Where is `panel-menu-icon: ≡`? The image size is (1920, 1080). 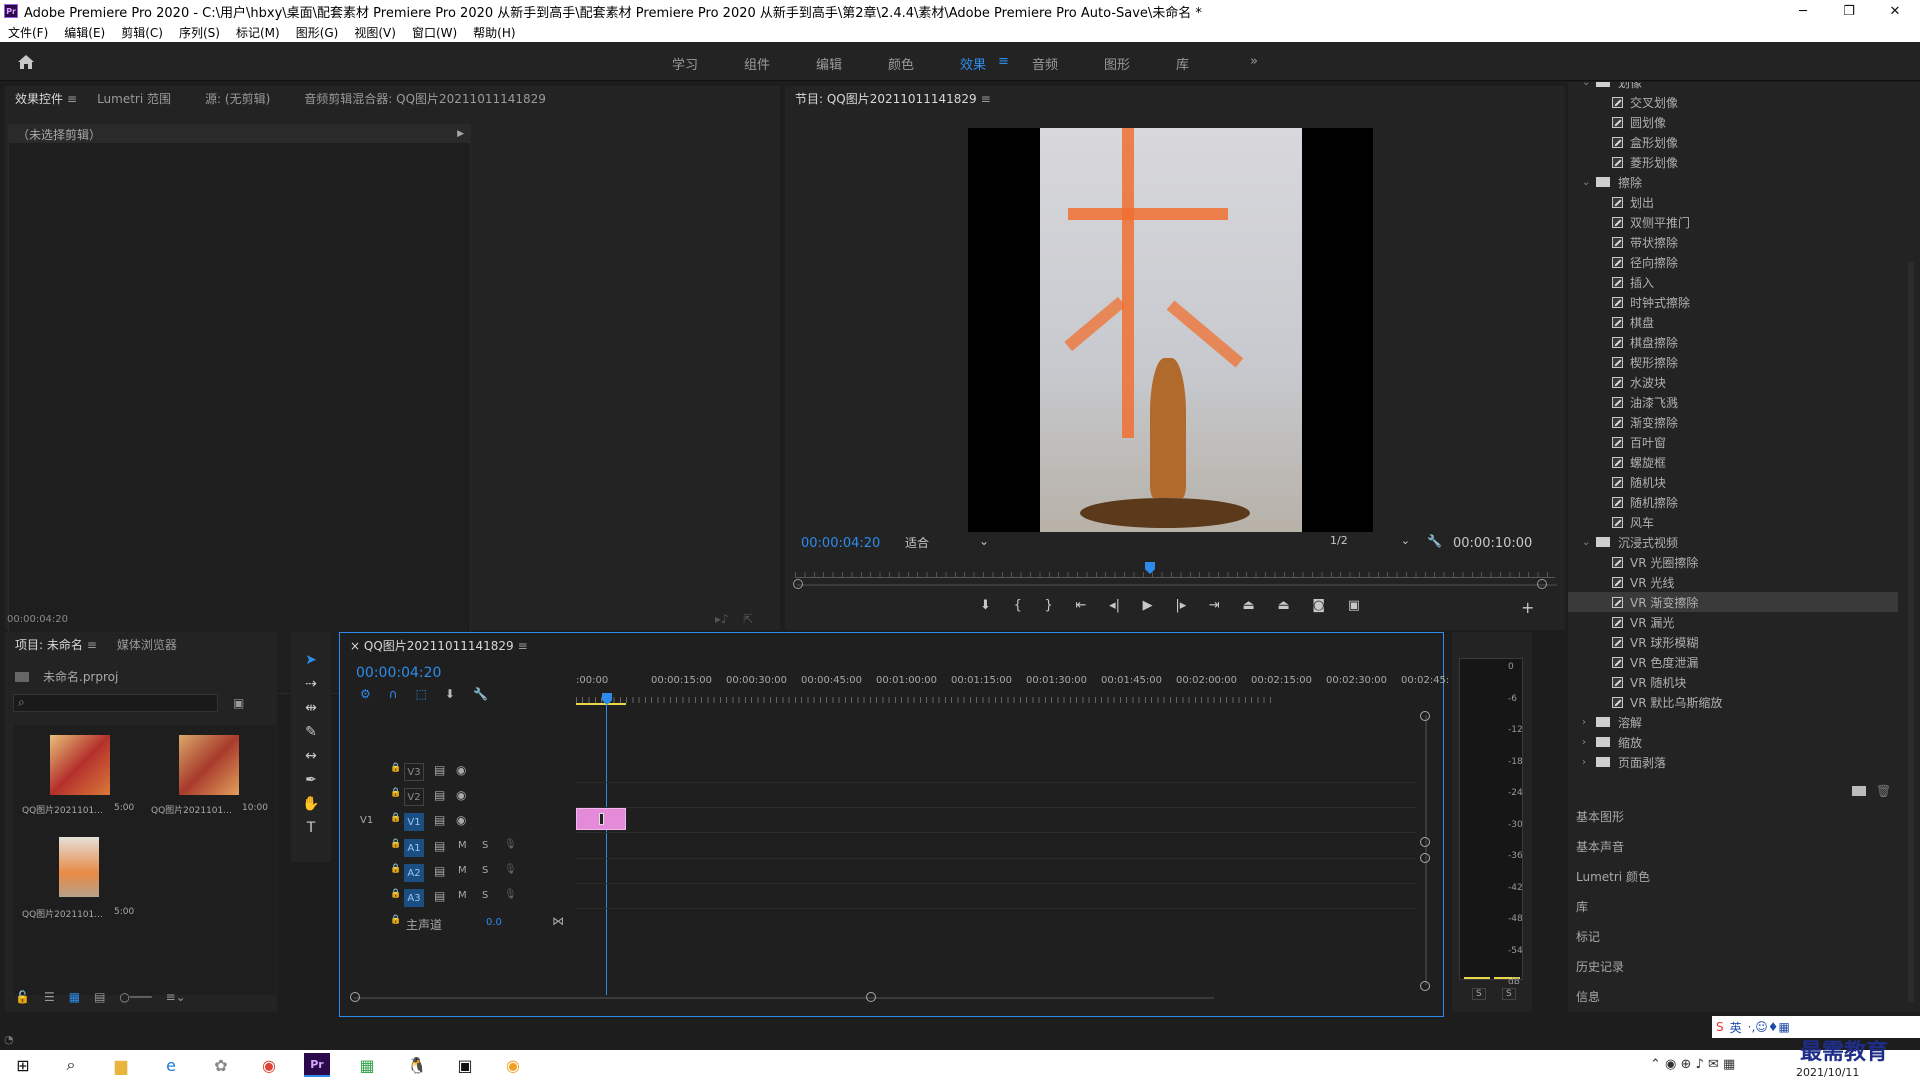 panel-menu-icon: ≡ is located at coordinates (72, 99).